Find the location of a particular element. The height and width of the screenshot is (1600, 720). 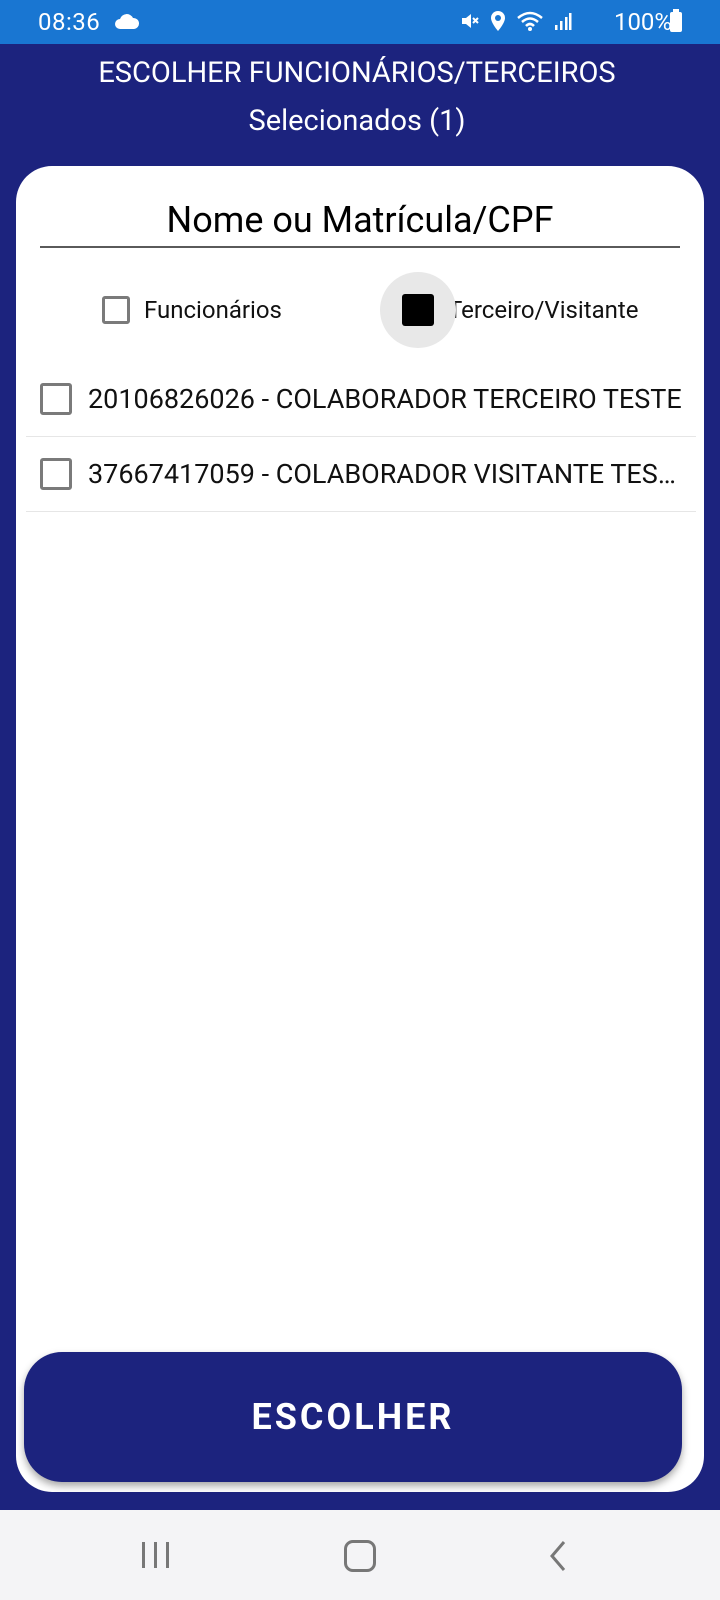

item-label: 20106826026 - COLABORADOR TERCEIRO TESTE is located at coordinates (385, 399).